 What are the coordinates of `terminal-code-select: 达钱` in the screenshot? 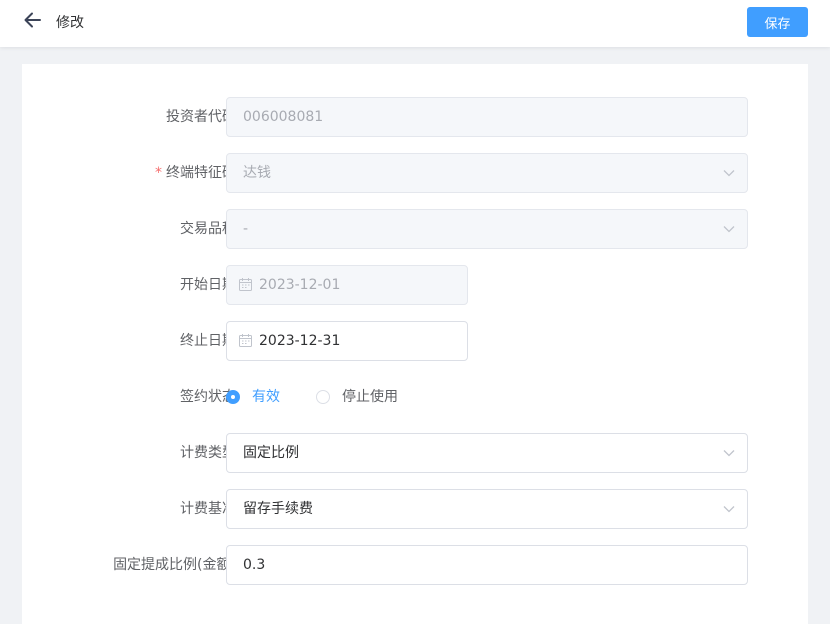 It's located at (487, 173).